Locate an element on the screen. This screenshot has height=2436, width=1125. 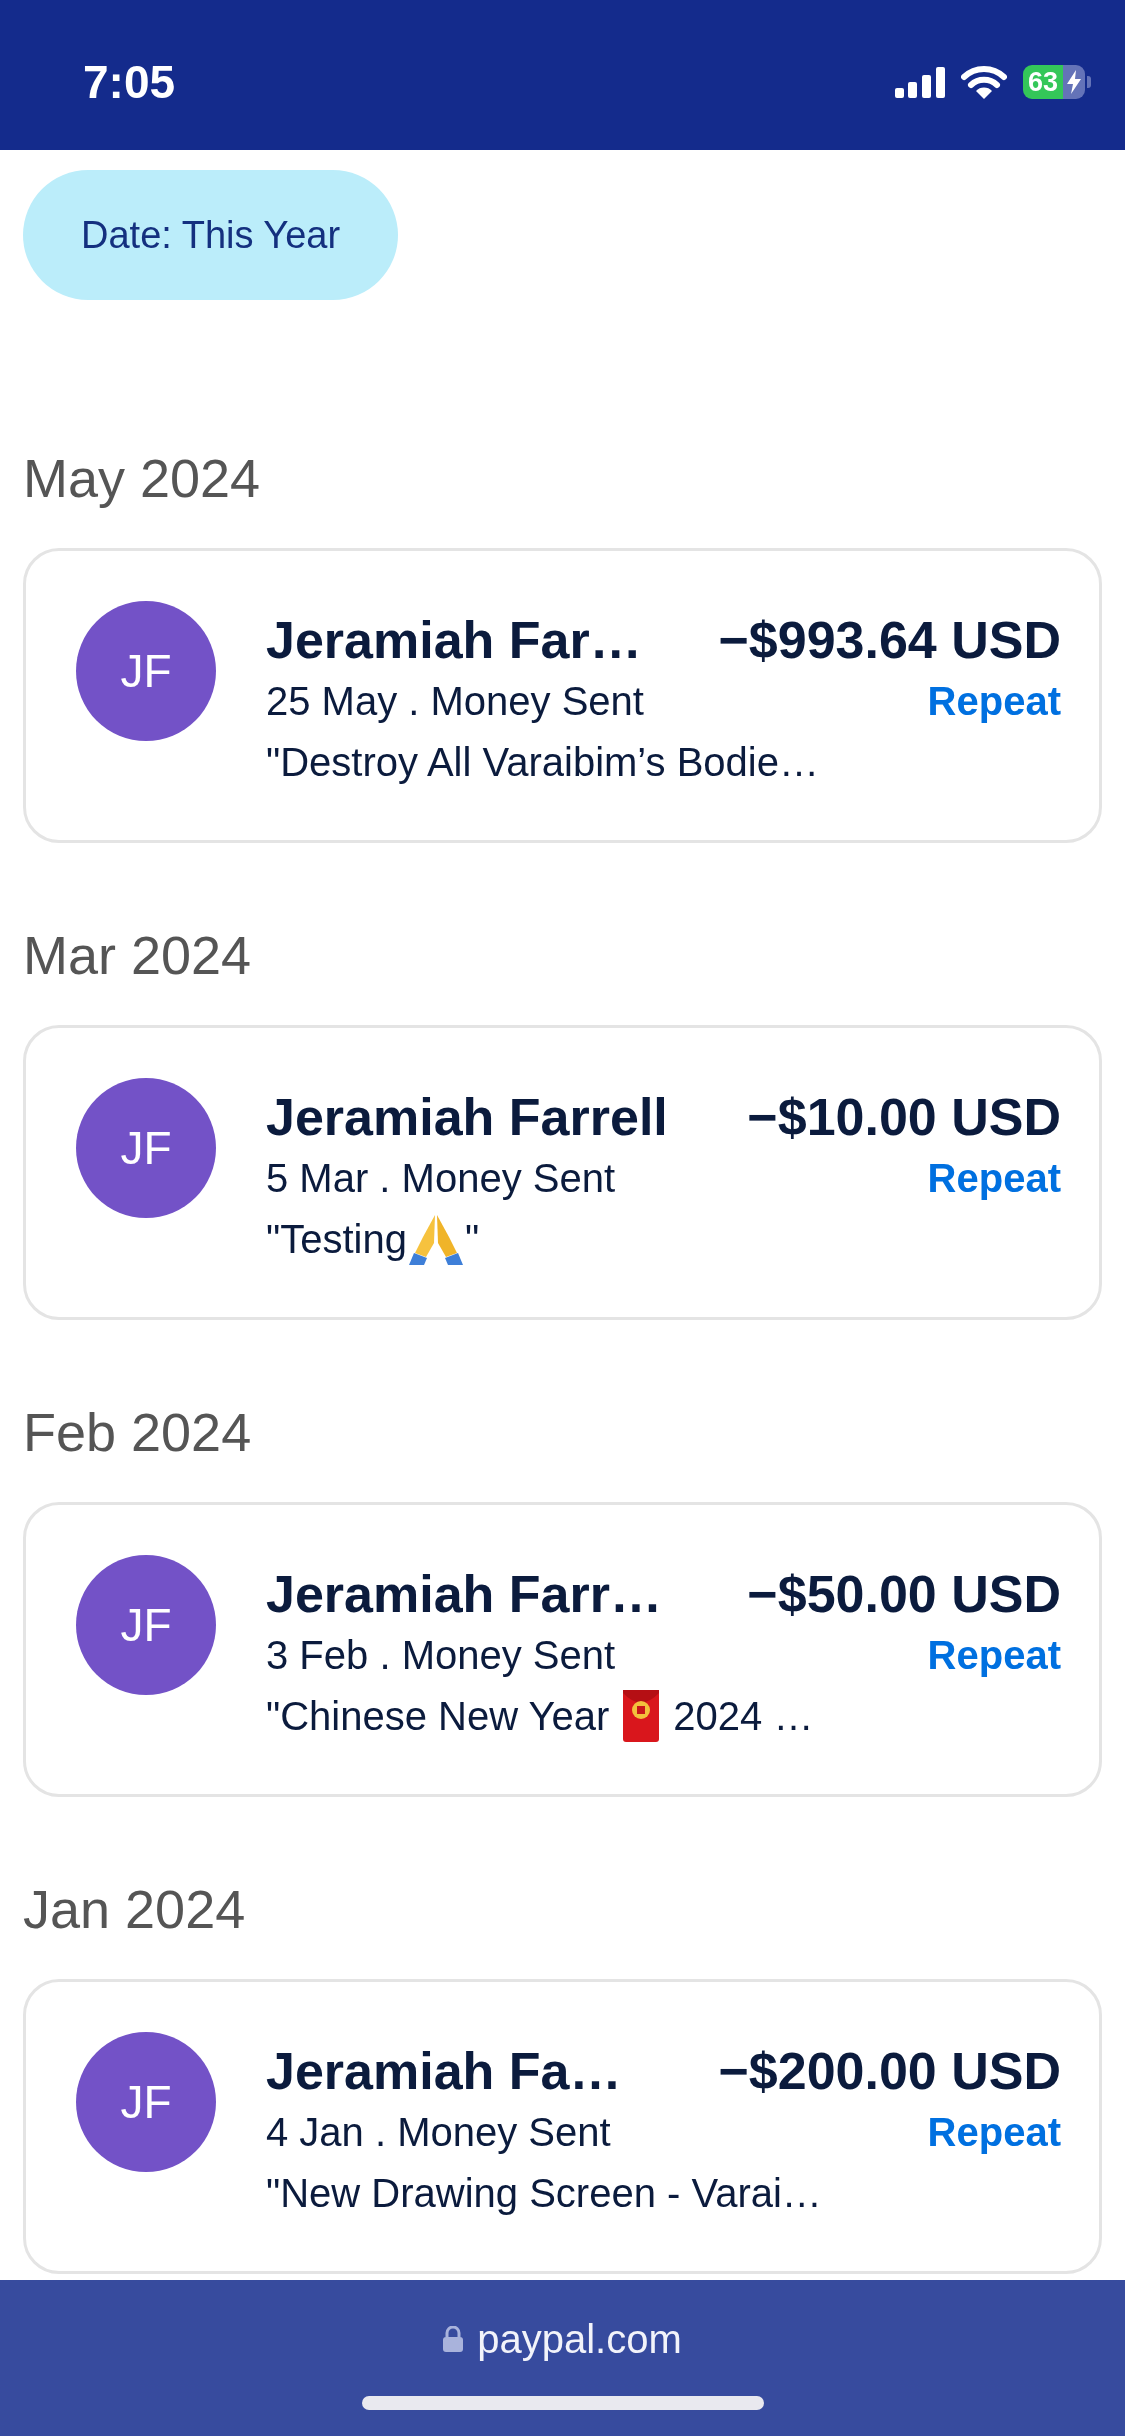
amount: −$200.00 USD is located at coordinates (889, 2070).